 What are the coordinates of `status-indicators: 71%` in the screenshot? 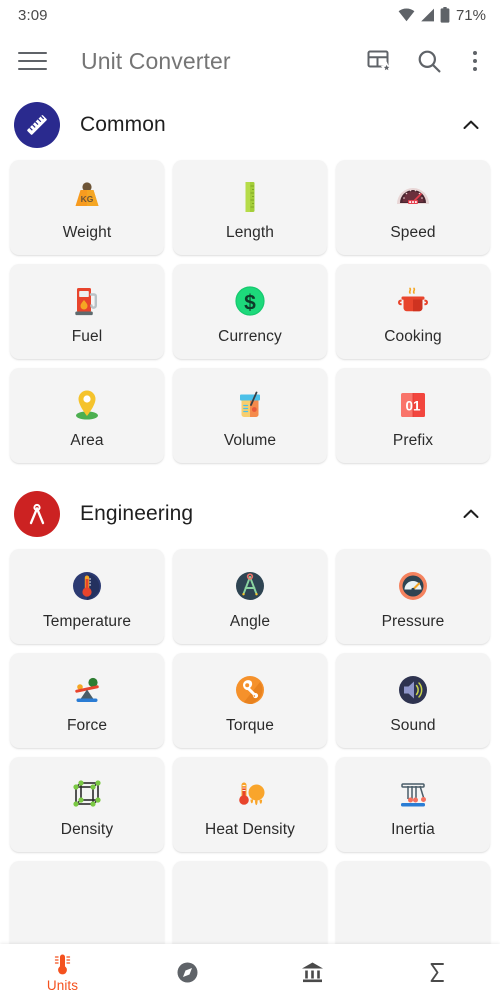 It's located at (442, 15).